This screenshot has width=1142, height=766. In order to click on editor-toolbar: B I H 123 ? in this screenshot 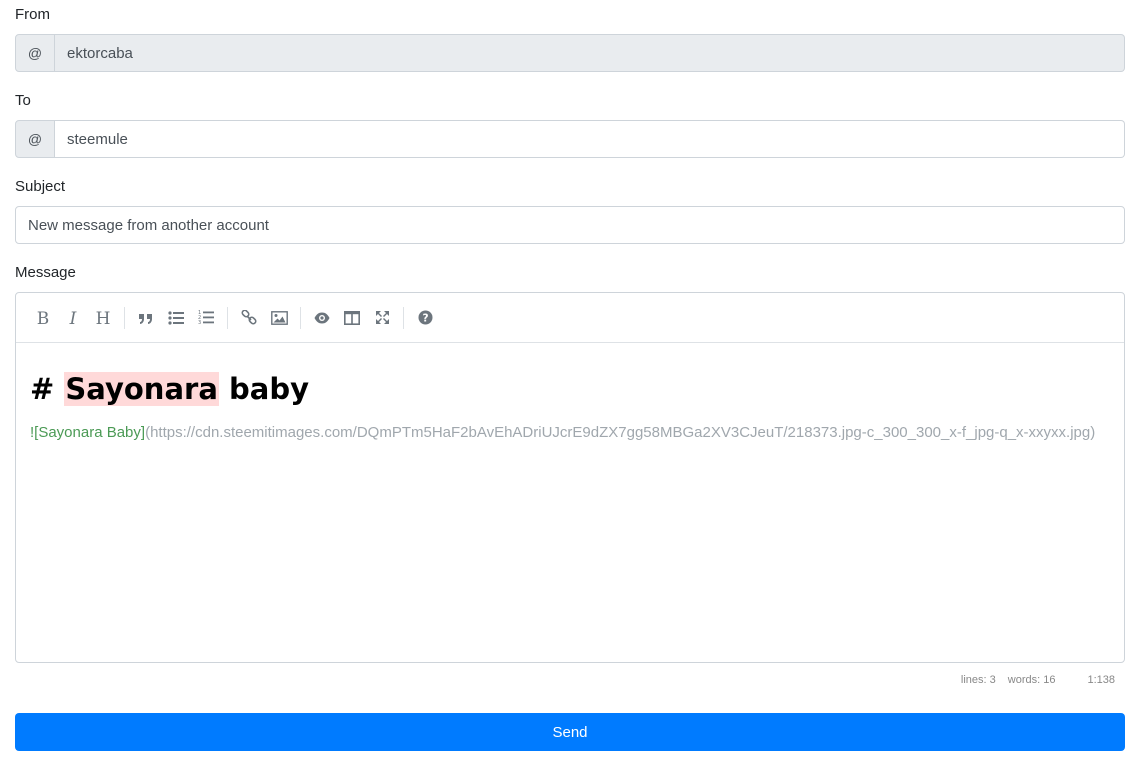, I will do `click(570, 318)`.